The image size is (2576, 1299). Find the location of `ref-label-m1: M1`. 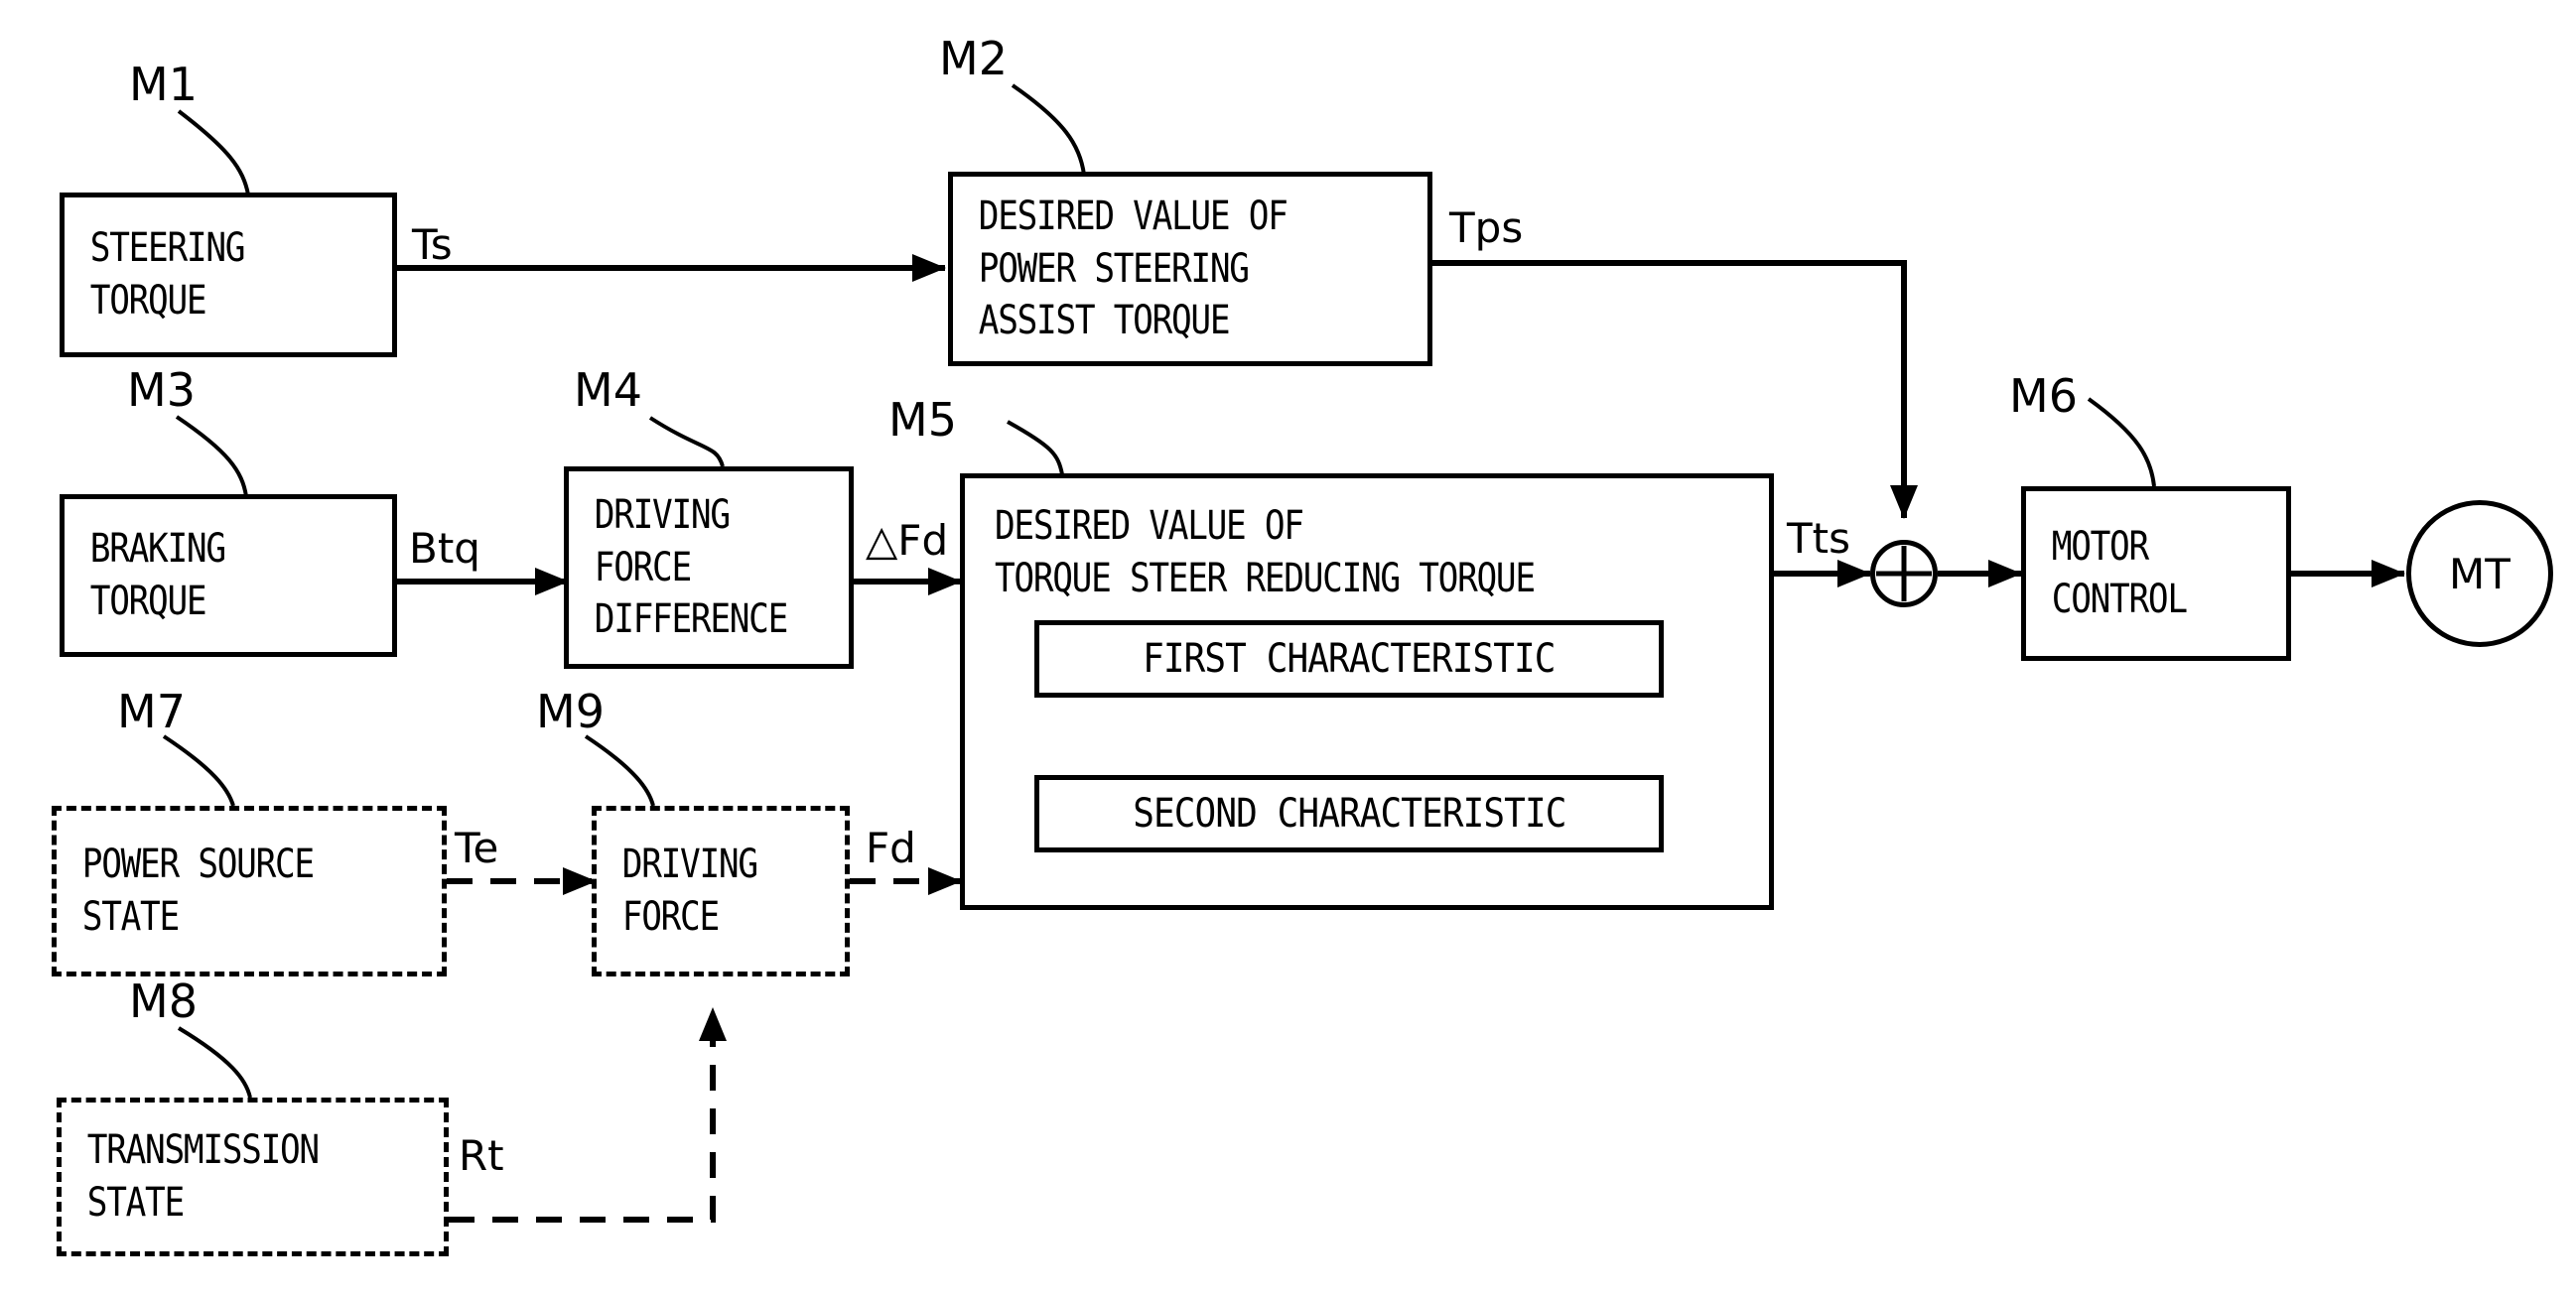

ref-label-m1: M1 is located at coordinates (163, 84).